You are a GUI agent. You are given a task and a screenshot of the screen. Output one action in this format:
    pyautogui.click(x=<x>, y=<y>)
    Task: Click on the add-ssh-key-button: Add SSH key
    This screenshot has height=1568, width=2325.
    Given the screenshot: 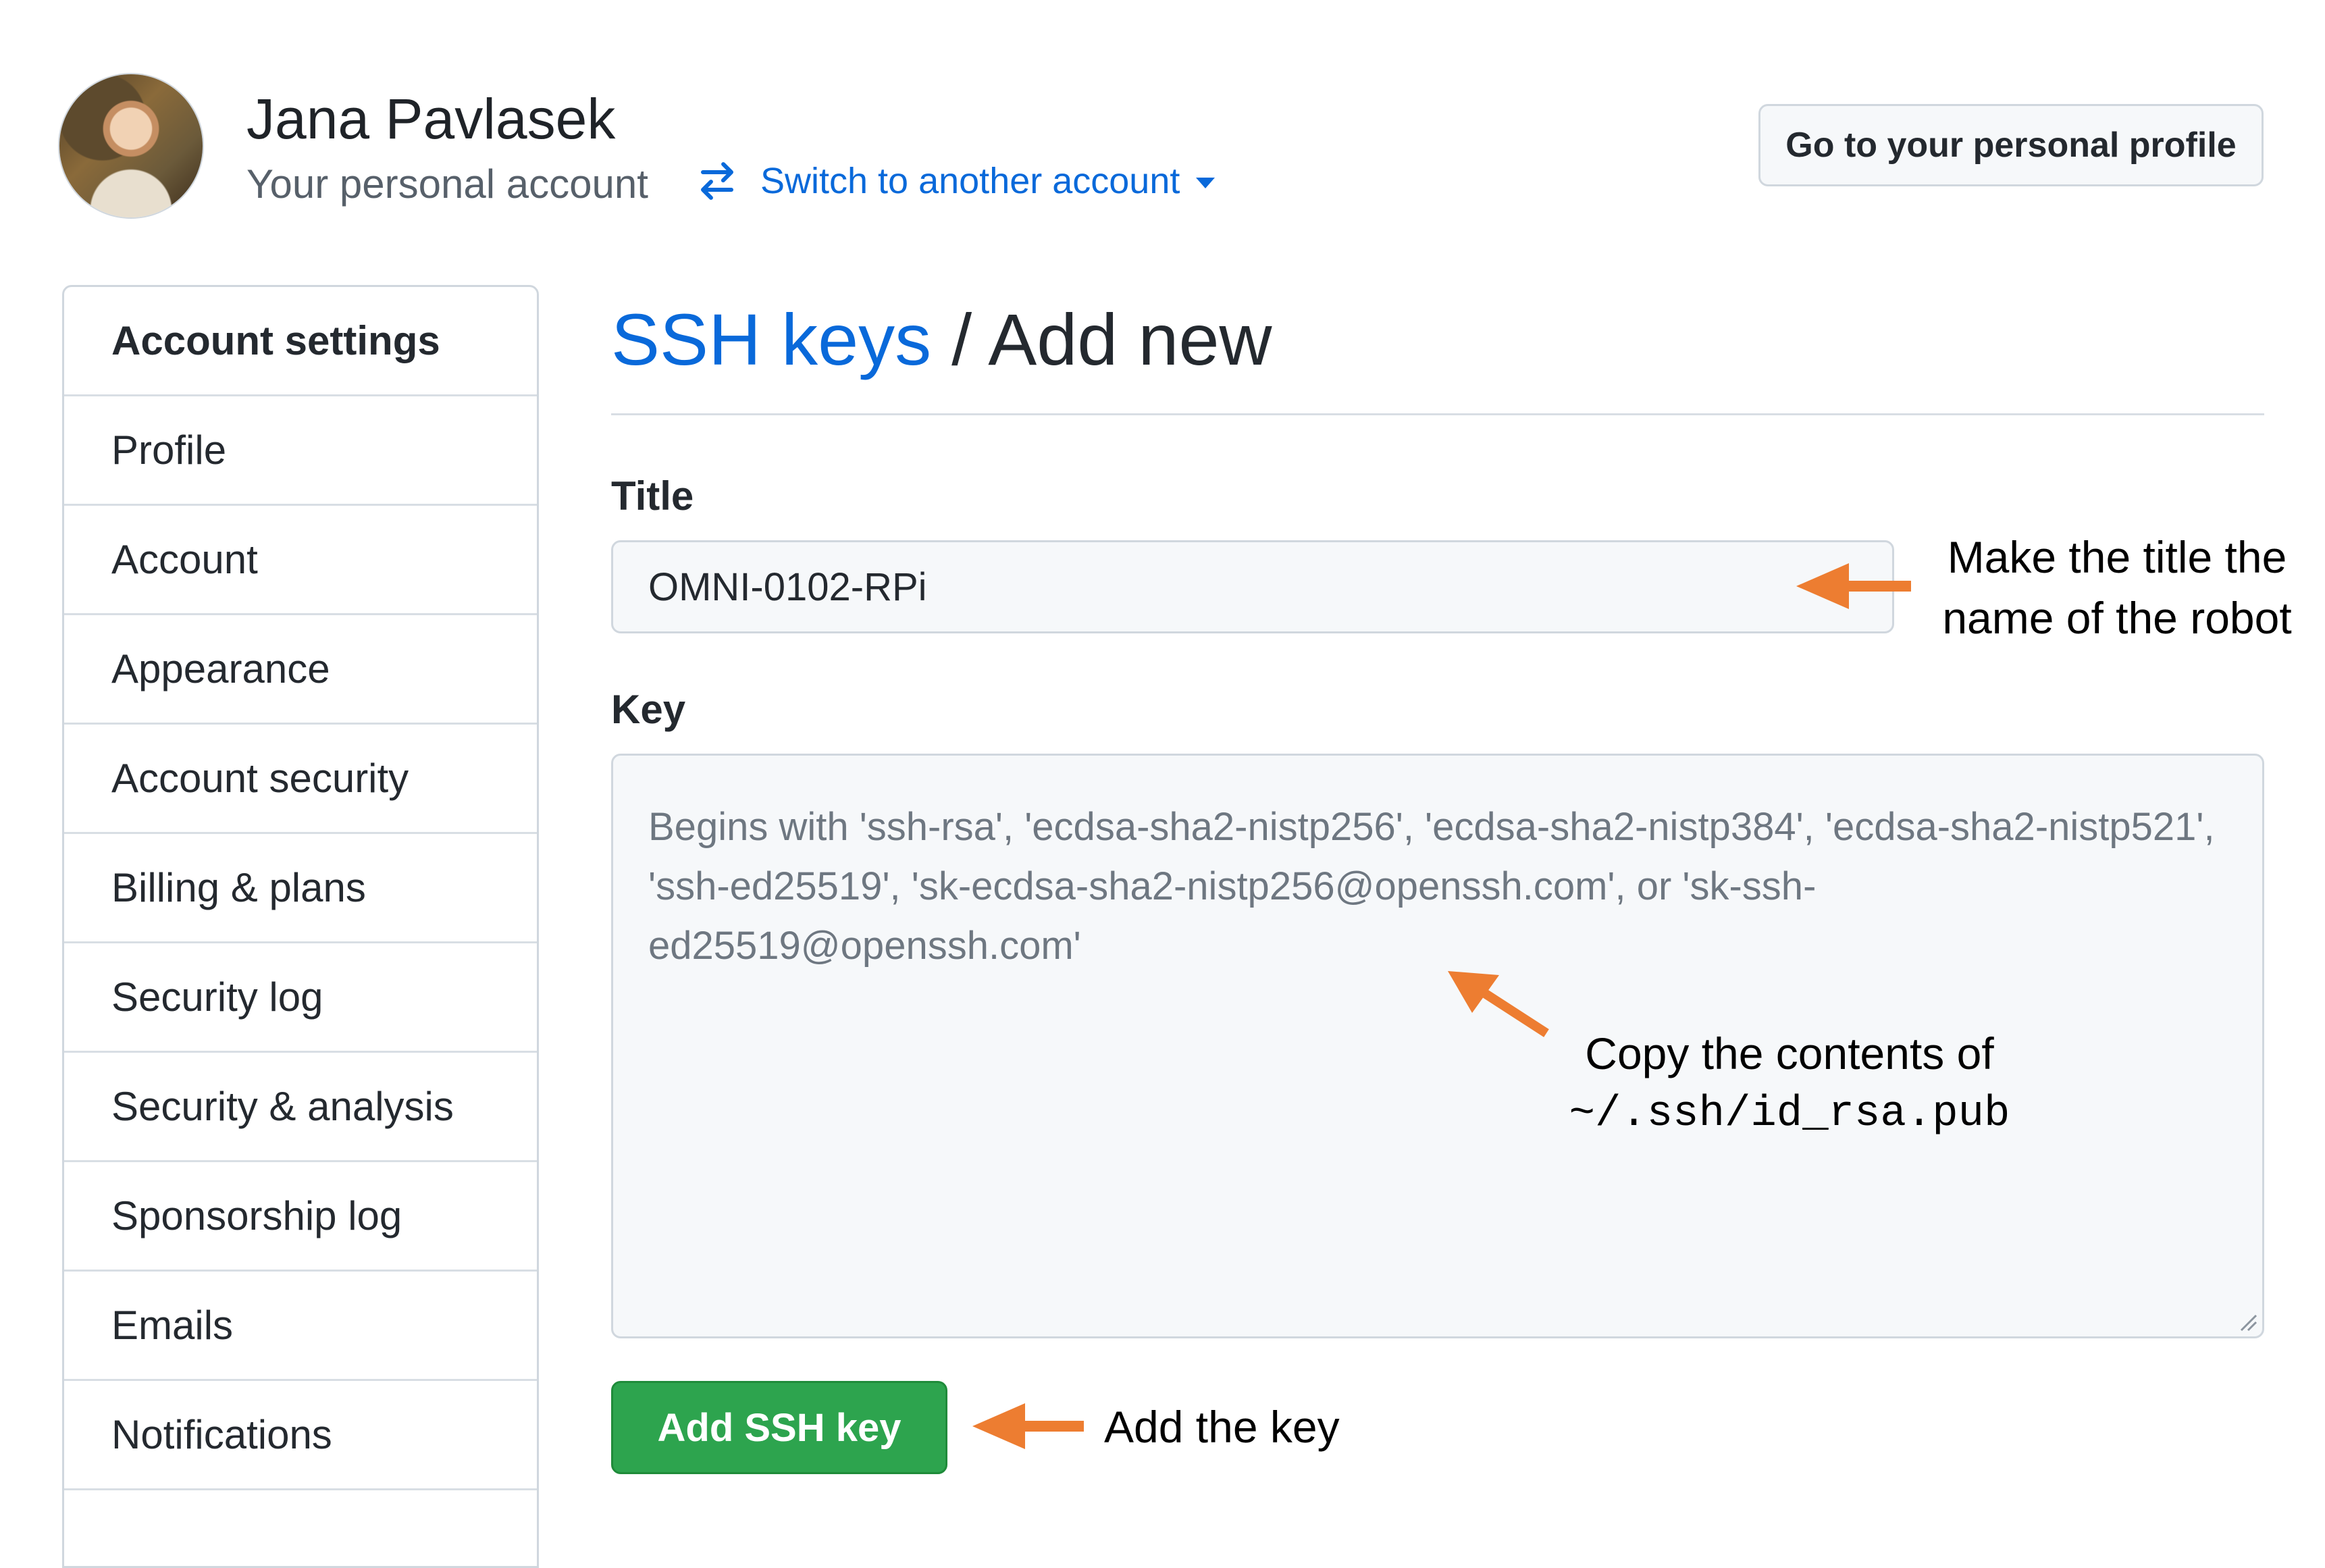 What is the action you would take?
    pyautogui.click(x=779, y=1427)
    